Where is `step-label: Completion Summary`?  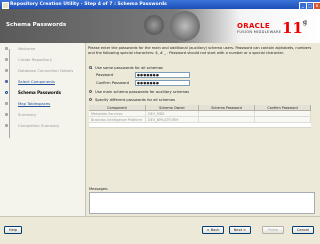 step-label: Completion Summary is located at coordinates (39, 125).